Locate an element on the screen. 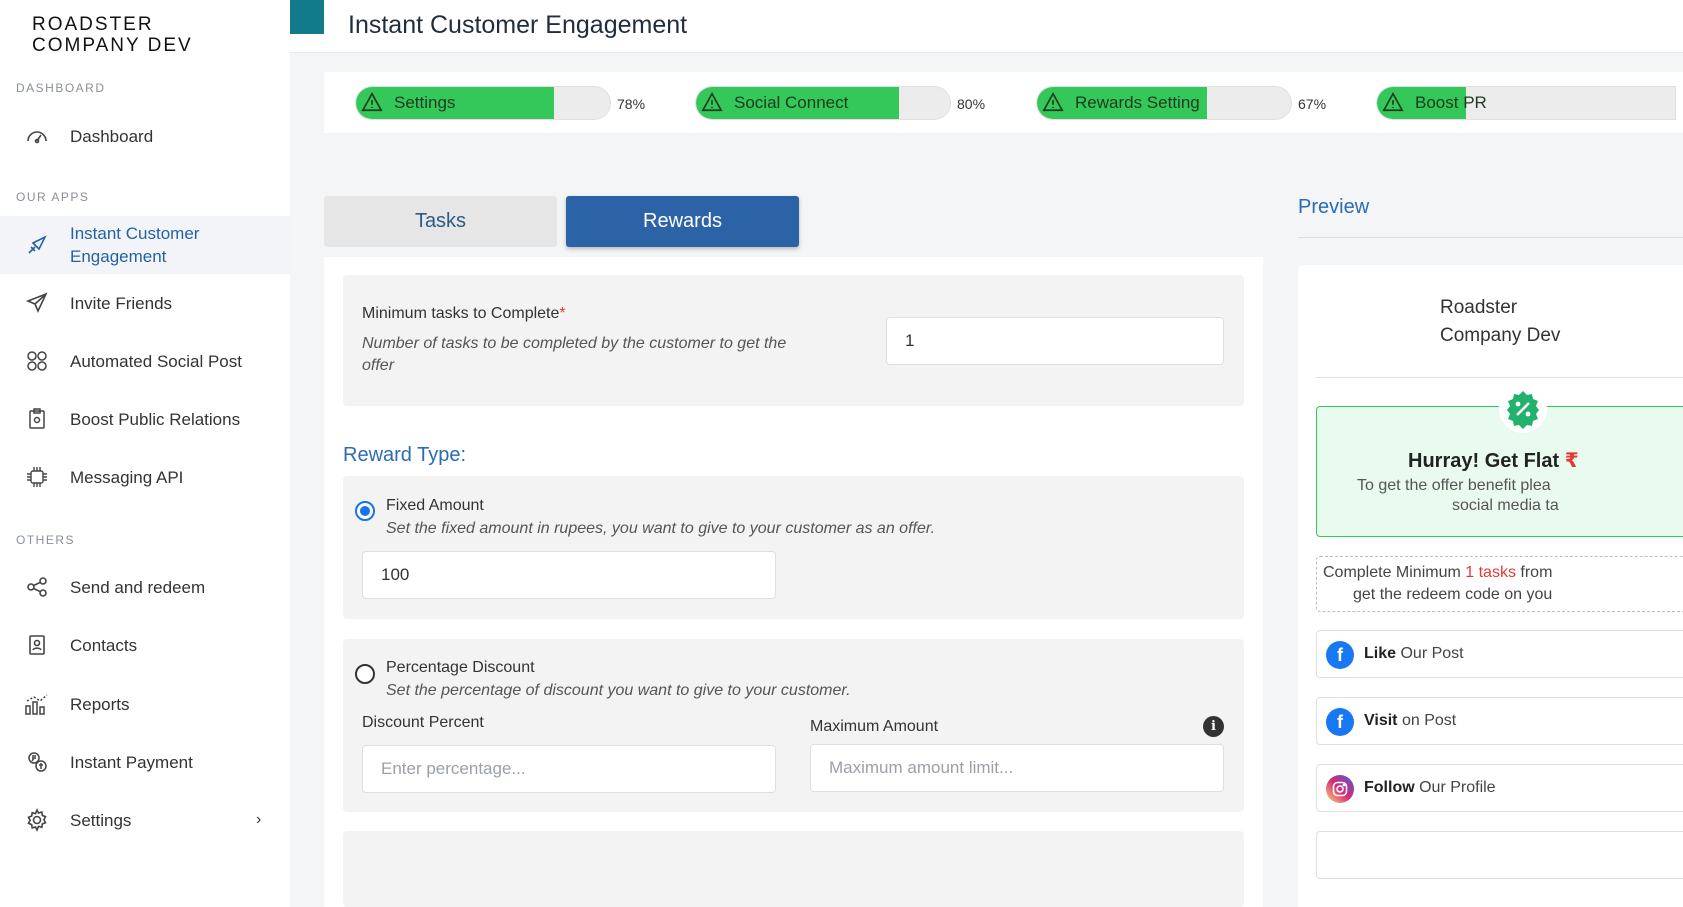 The width and height of the screenshot is (1683, 907). fixed-amount-radio is located at coordinates (365, 511).